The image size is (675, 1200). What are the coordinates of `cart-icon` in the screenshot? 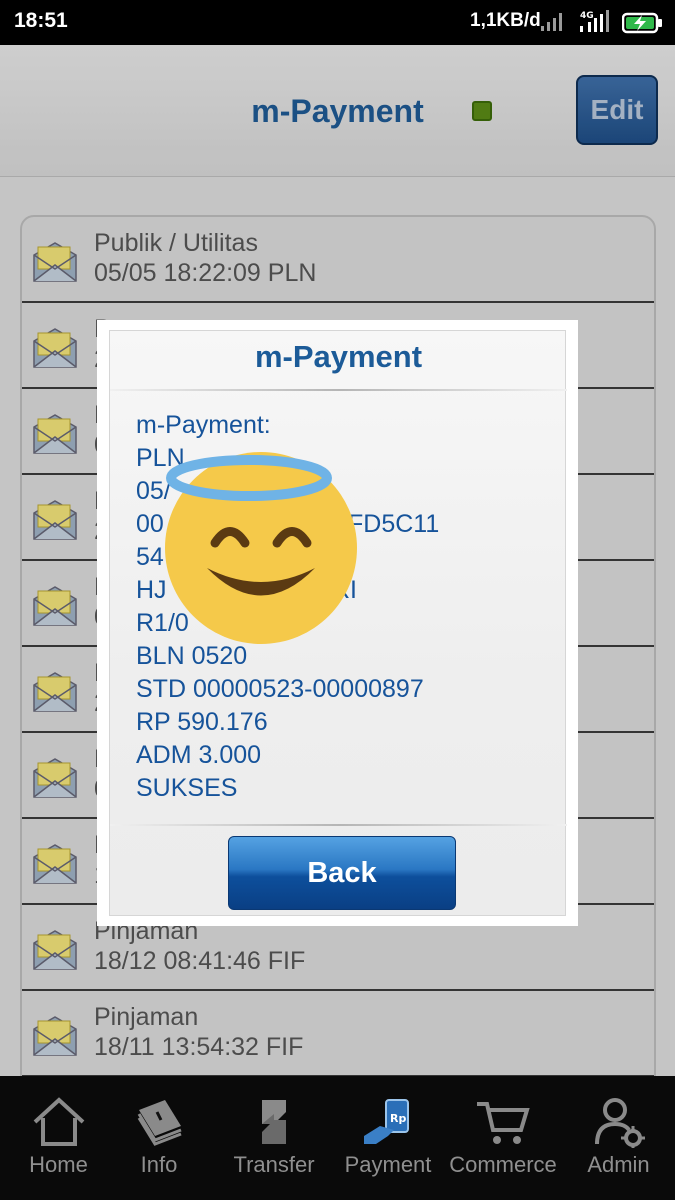 It's located at (503, 1123).